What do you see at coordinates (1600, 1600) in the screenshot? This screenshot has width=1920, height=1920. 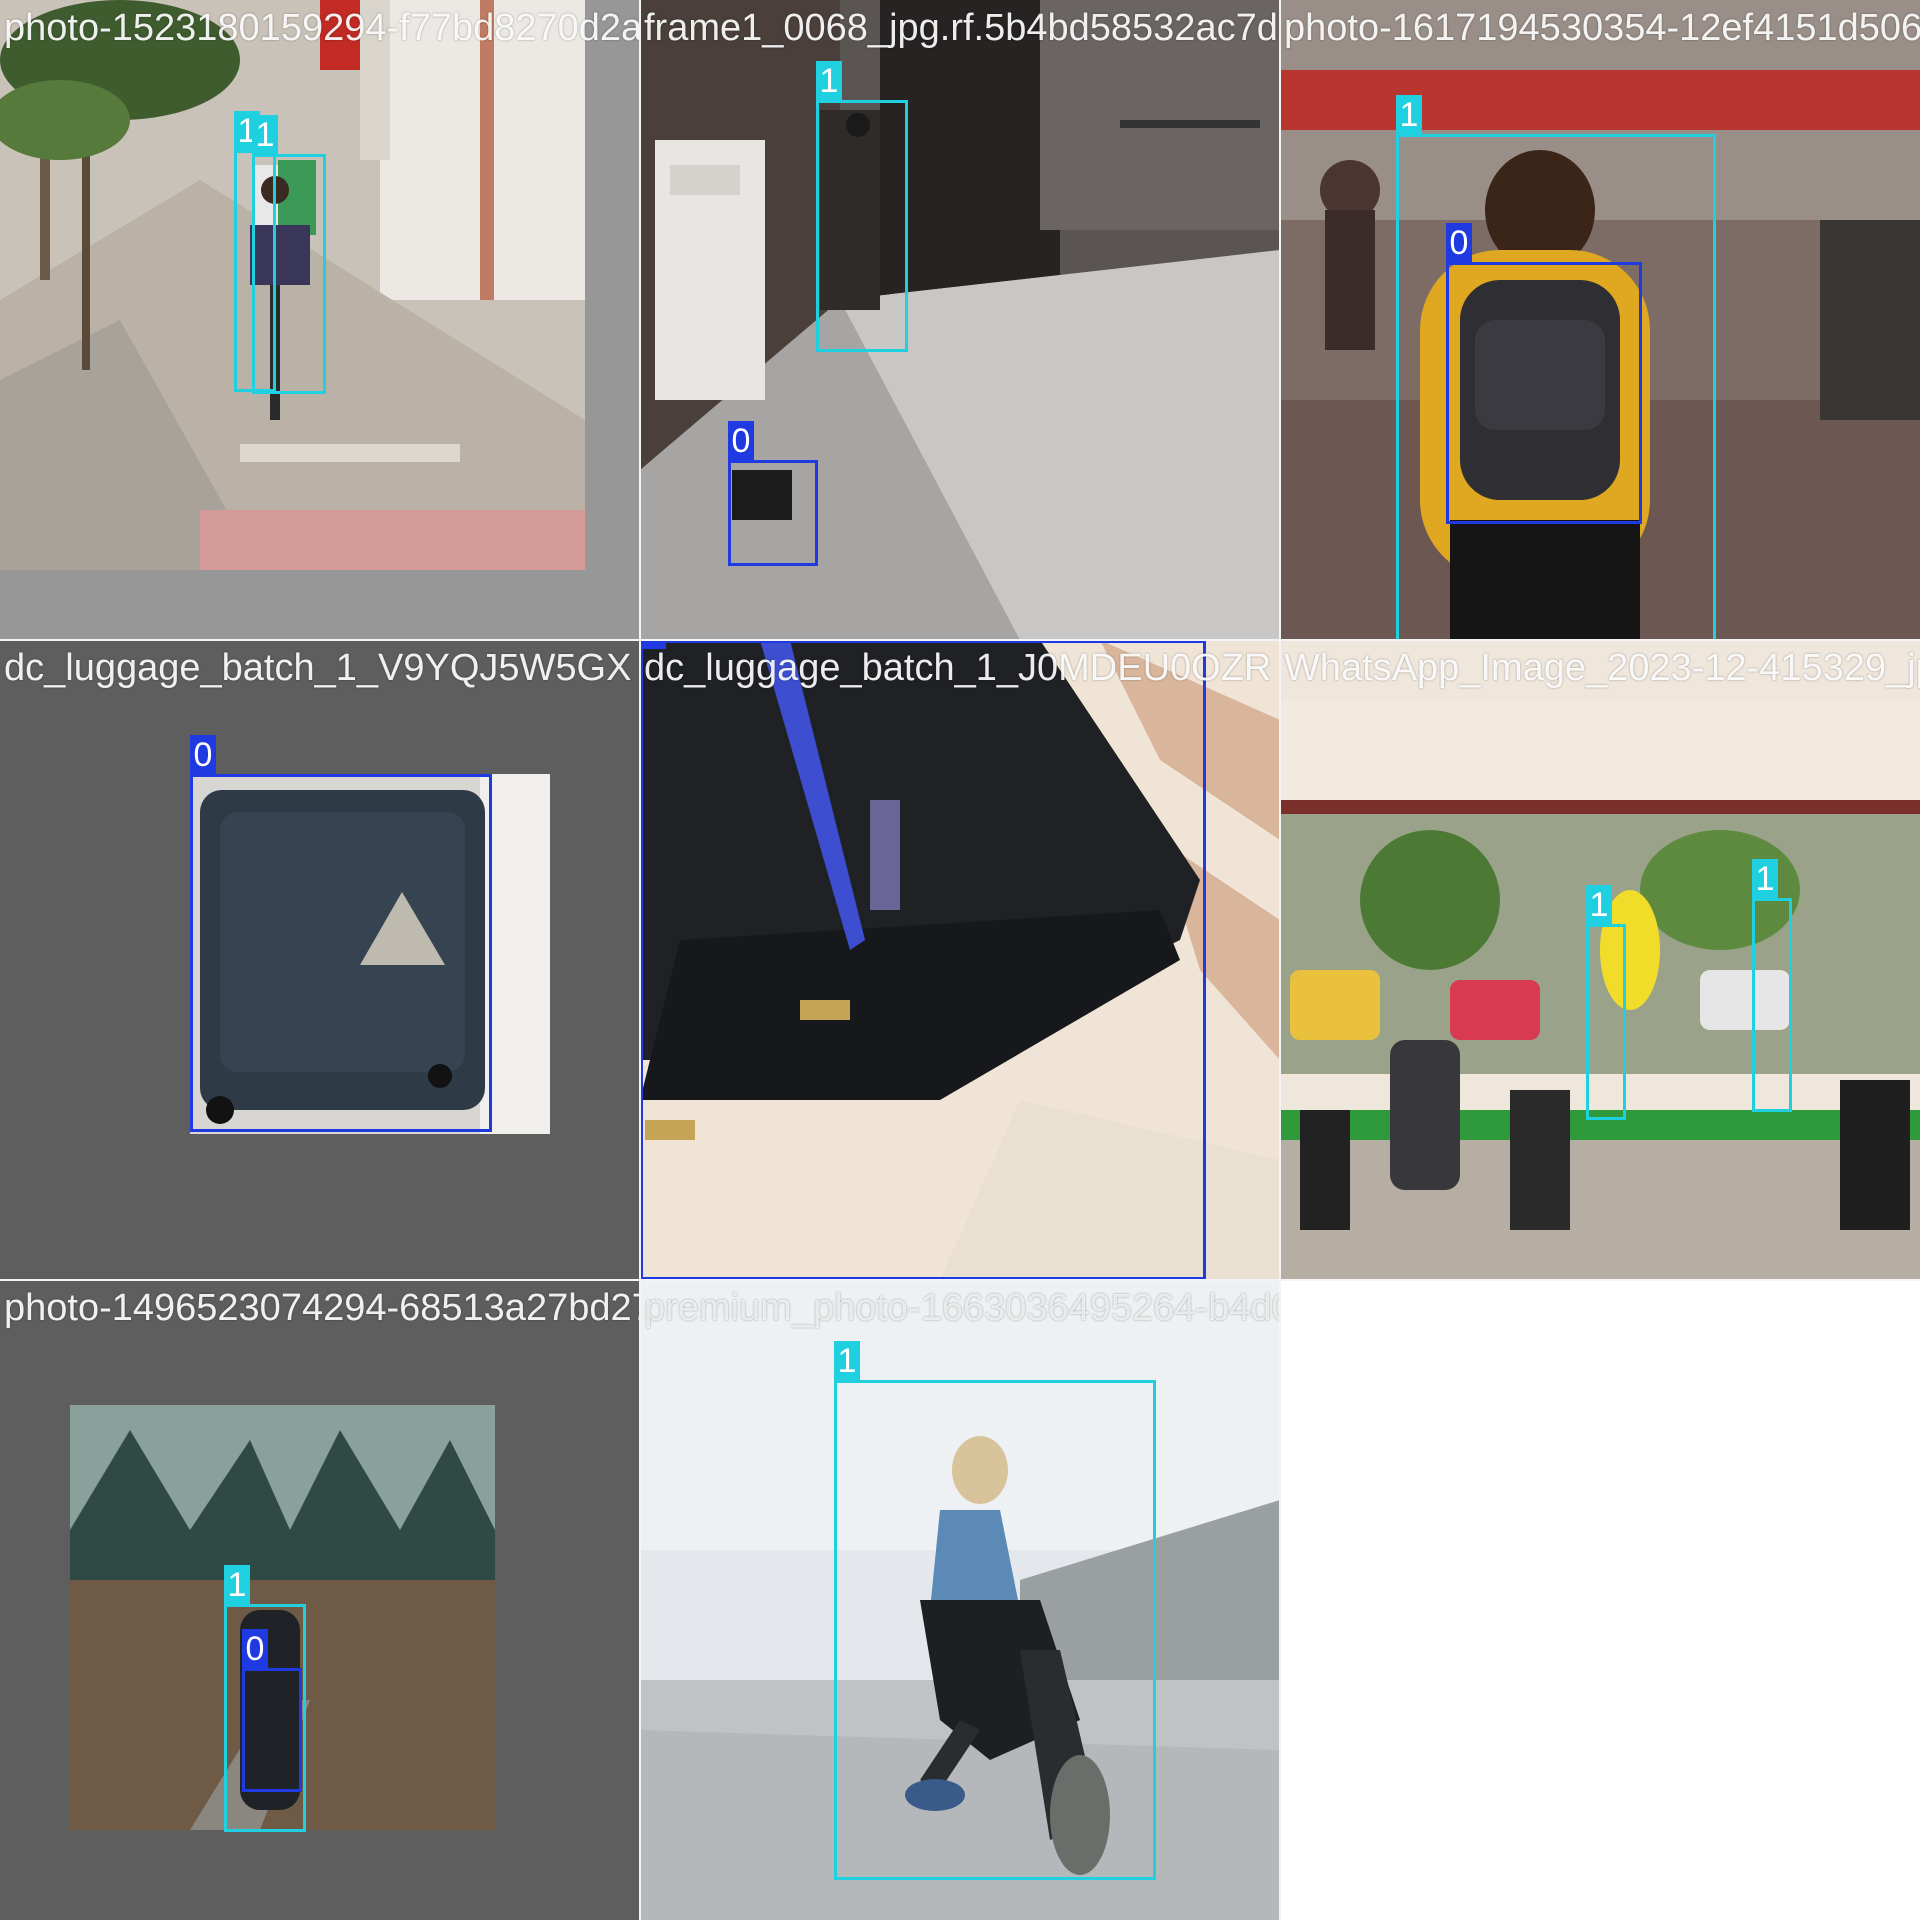 I see `empty-slot` at bounding box center [1600, 1600].